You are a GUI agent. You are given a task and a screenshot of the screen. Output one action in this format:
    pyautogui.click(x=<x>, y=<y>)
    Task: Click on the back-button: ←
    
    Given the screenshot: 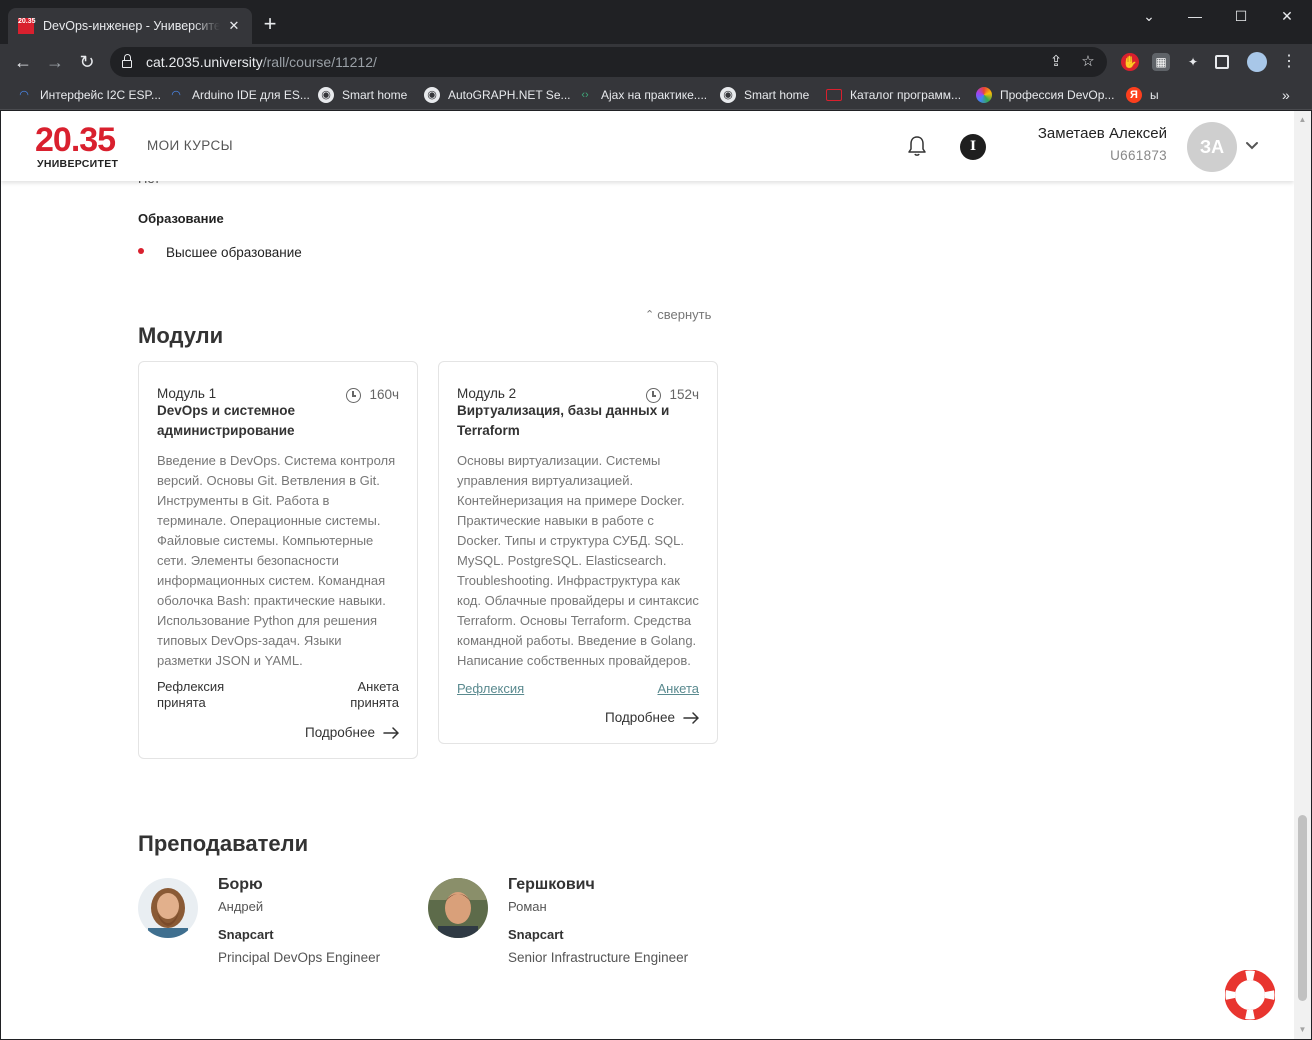 What is the action you would take?
    pyautogui.click(x=23, y=62)
    